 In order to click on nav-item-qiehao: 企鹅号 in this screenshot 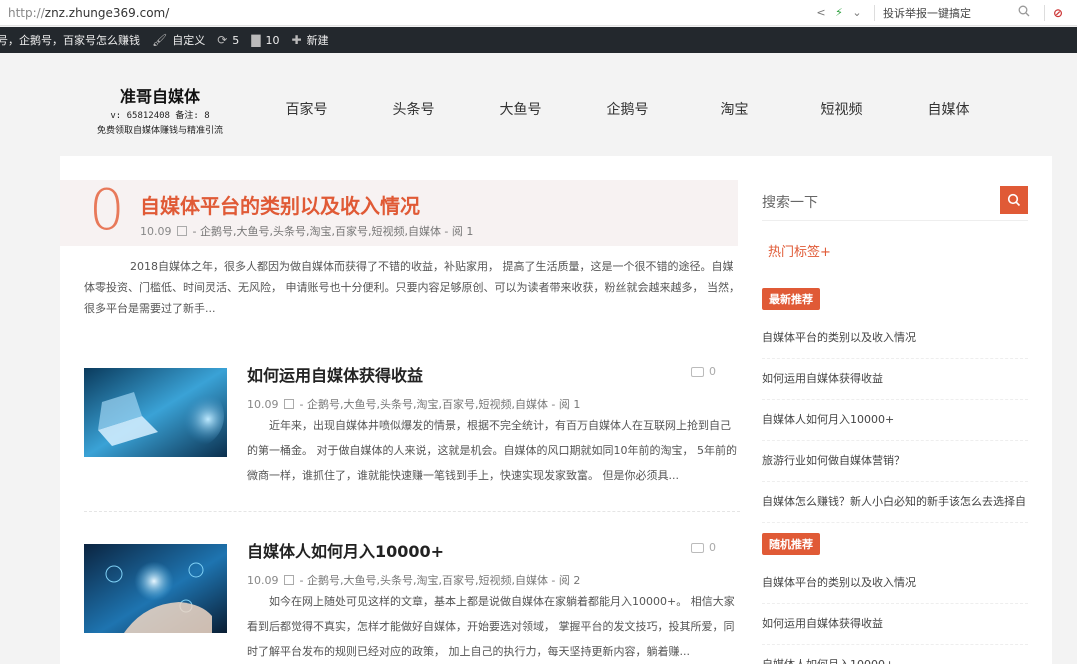, I will do `click(627, 109)`.